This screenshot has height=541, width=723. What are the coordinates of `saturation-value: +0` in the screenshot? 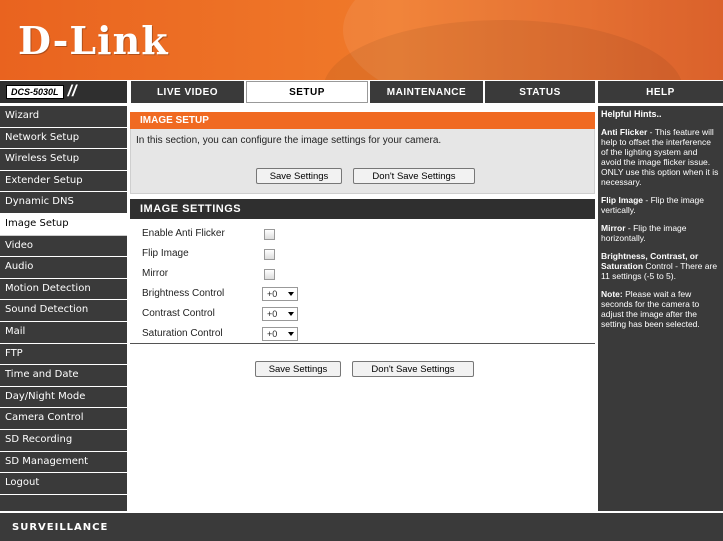 It's located at (272, 334).